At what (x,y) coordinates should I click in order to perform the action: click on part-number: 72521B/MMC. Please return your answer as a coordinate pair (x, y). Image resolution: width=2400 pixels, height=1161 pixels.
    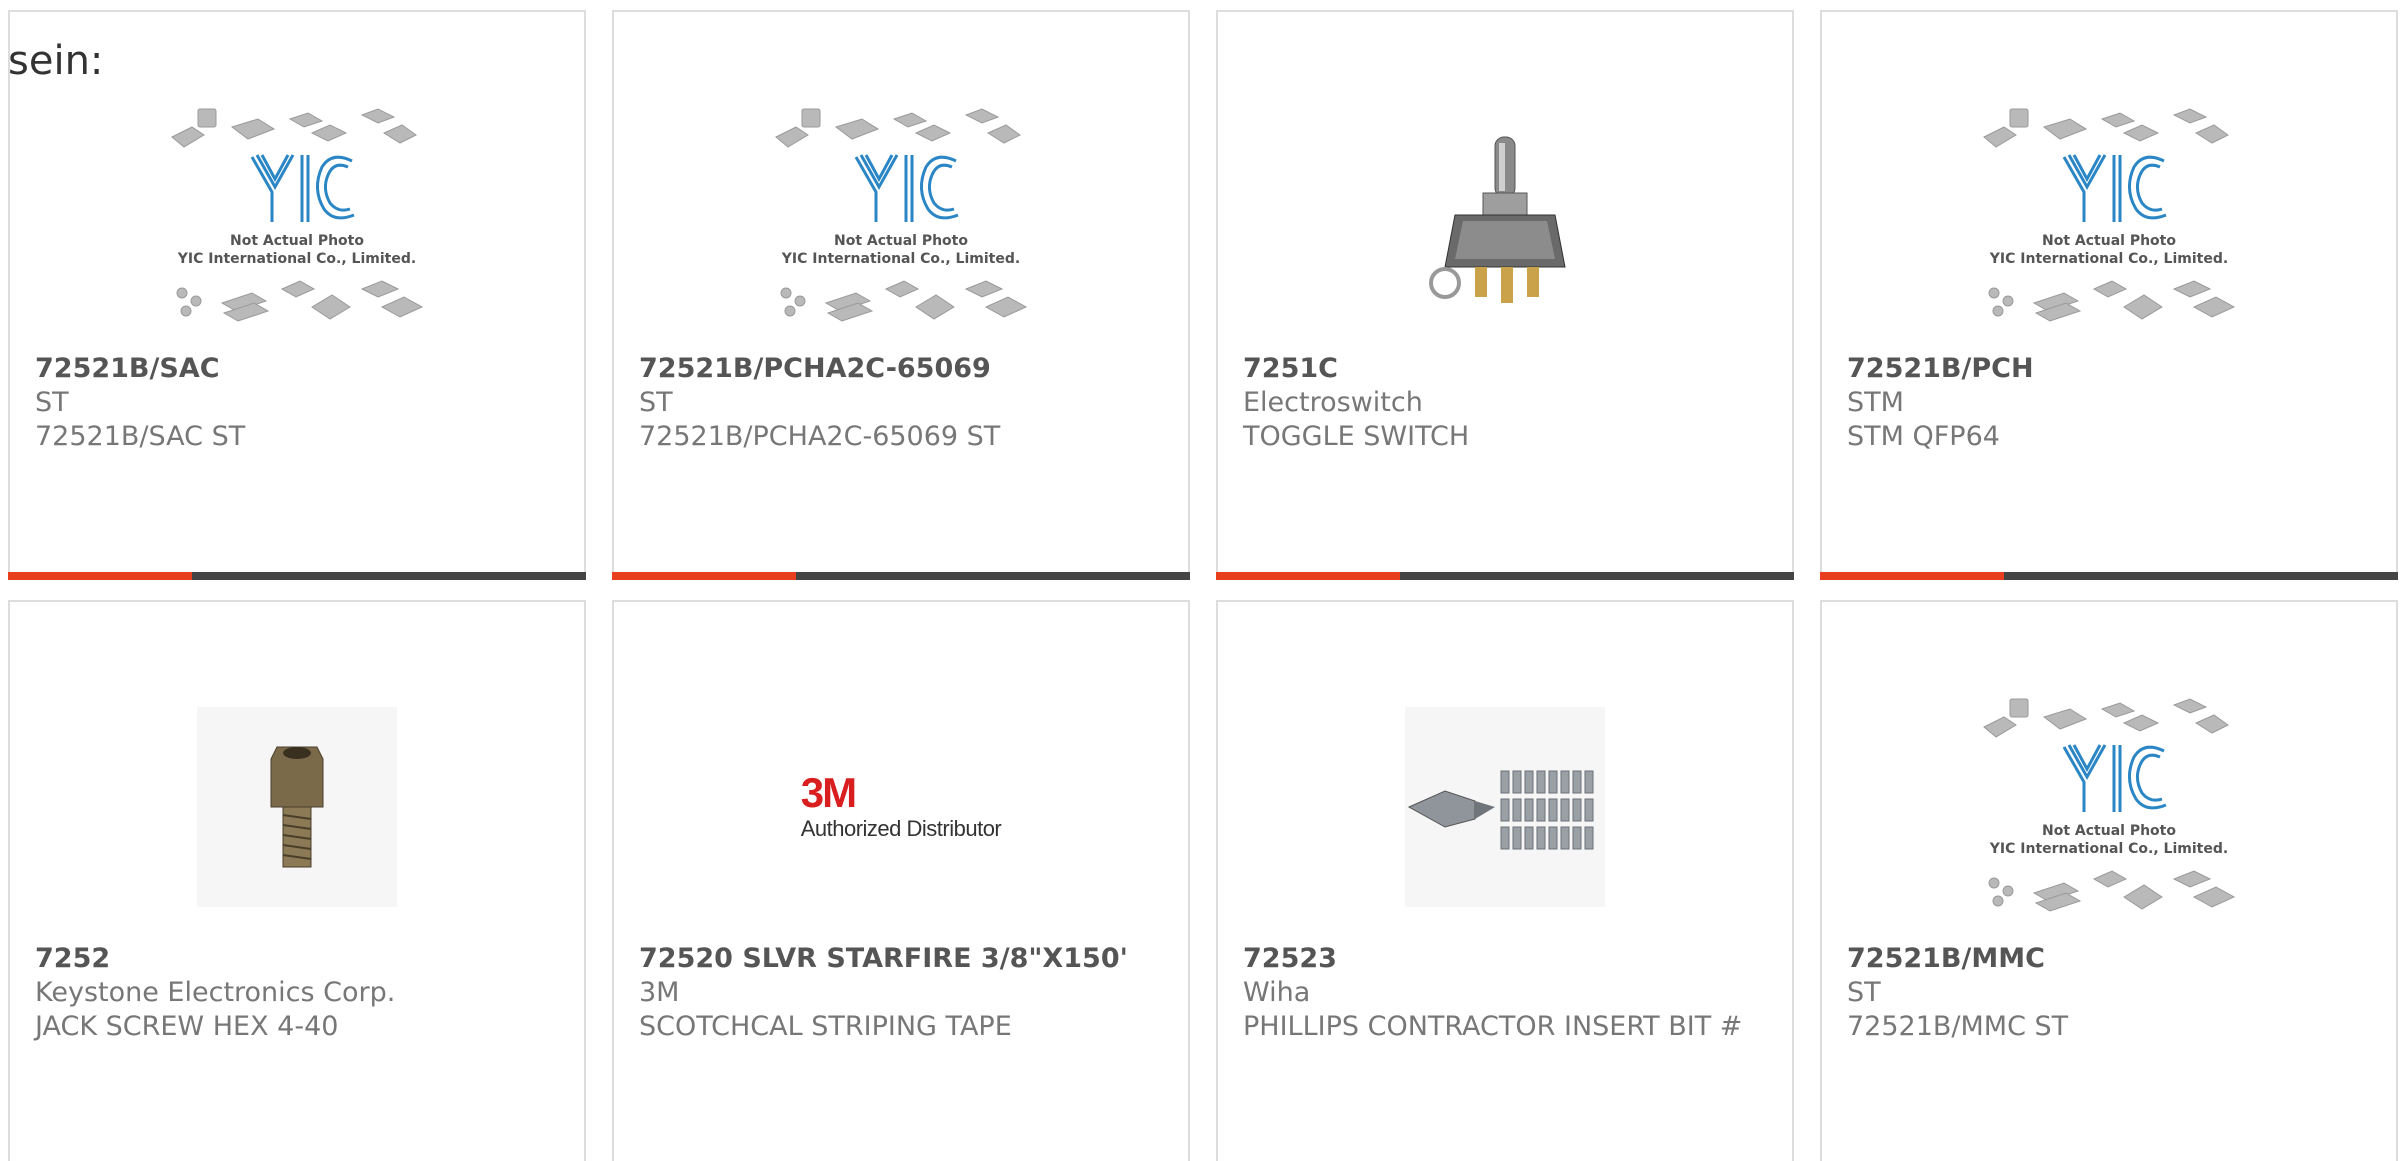
    Looking at the image, I should click on (2111, 959).